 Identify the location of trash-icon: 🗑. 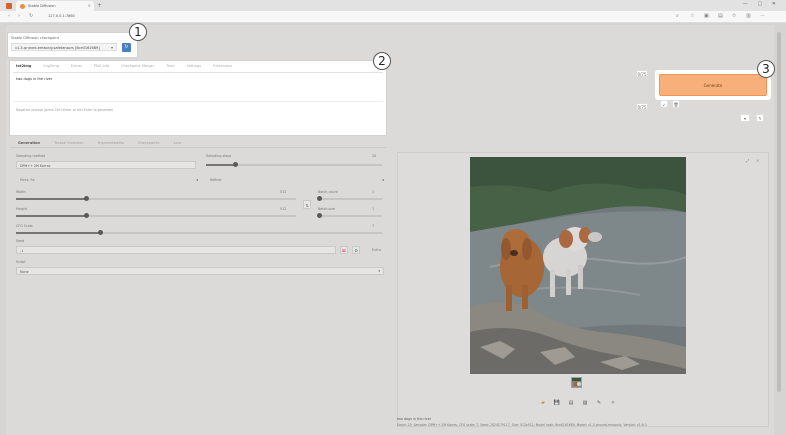
(676, 104).